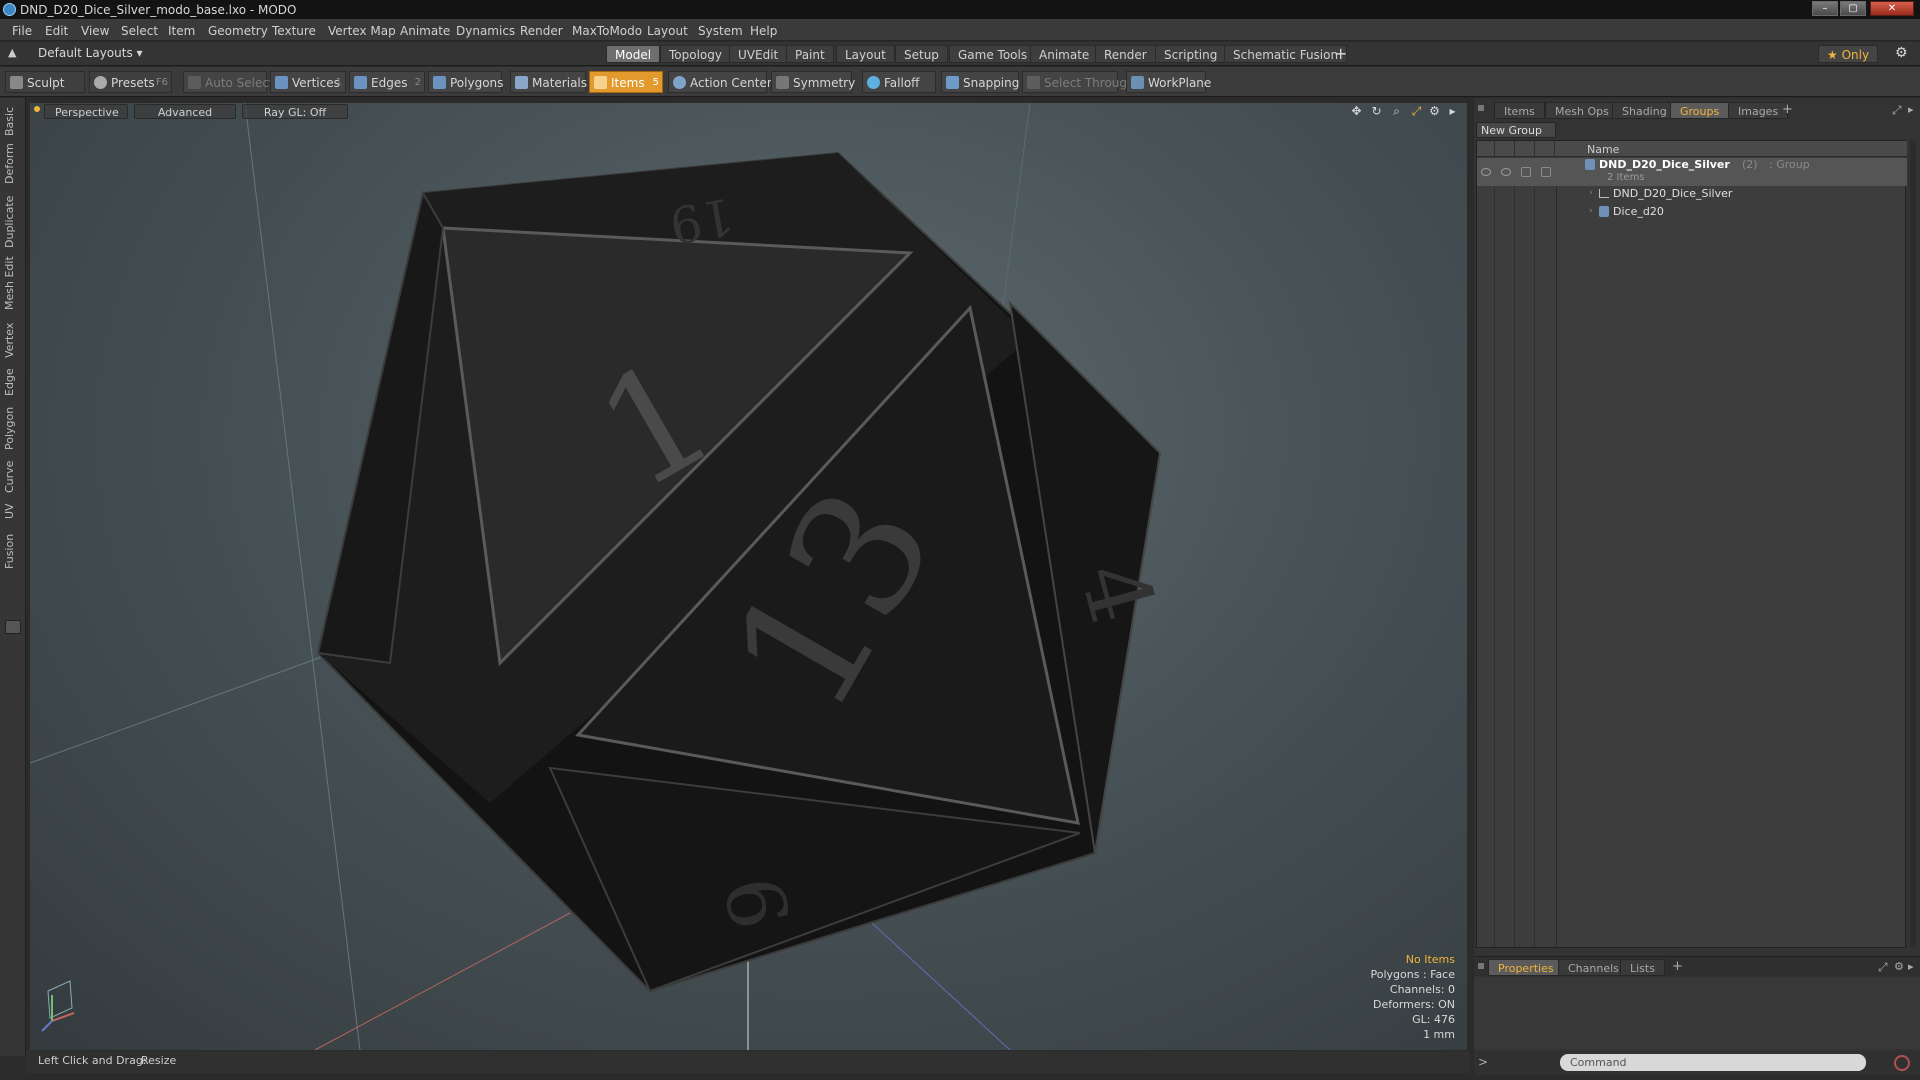 The image size is (1920, 1080). I want to click on menu-select: Select, so click(139, 31).